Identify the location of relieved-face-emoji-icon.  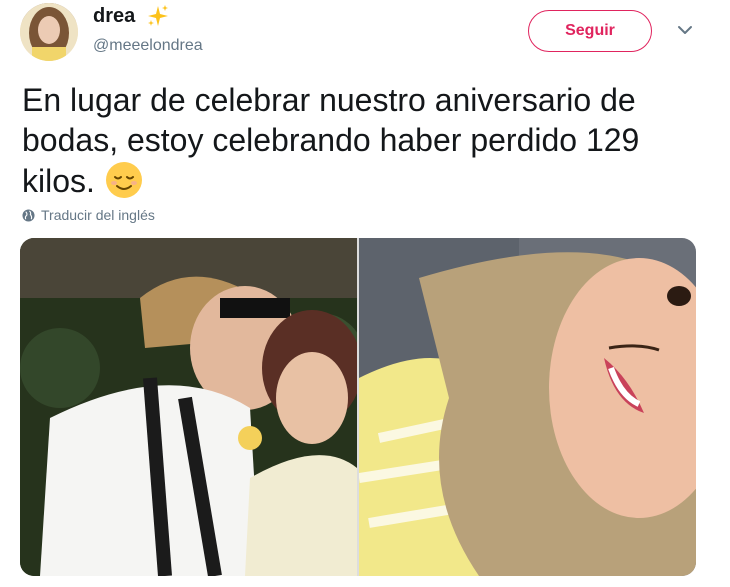
(124, 180).